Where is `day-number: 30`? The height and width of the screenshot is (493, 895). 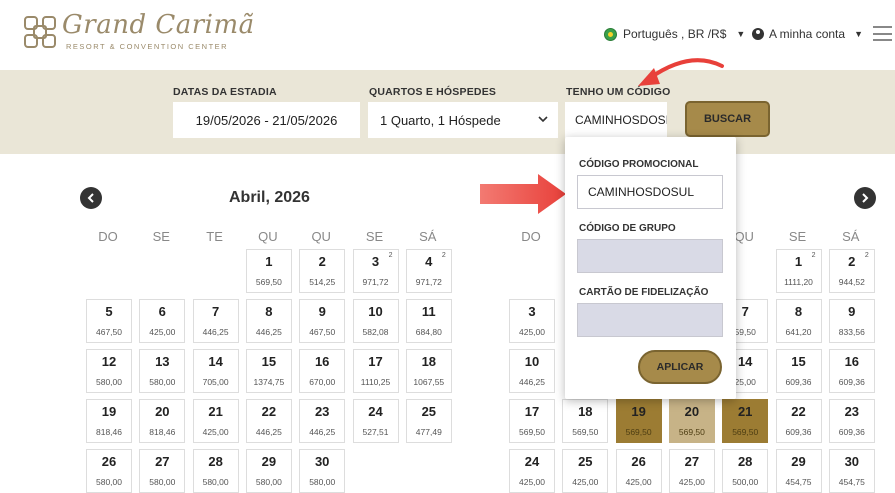
day-number: 30 is located at coordinates (852, 461).